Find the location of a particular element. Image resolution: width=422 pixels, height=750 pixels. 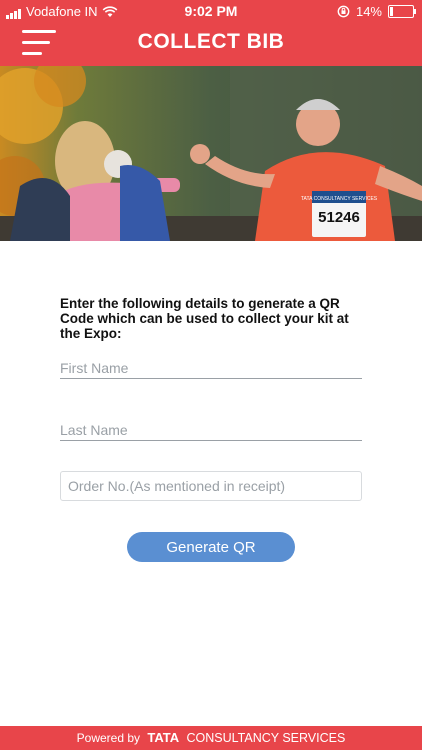

orientation-lock-icon is located at coordinates (343, 11).